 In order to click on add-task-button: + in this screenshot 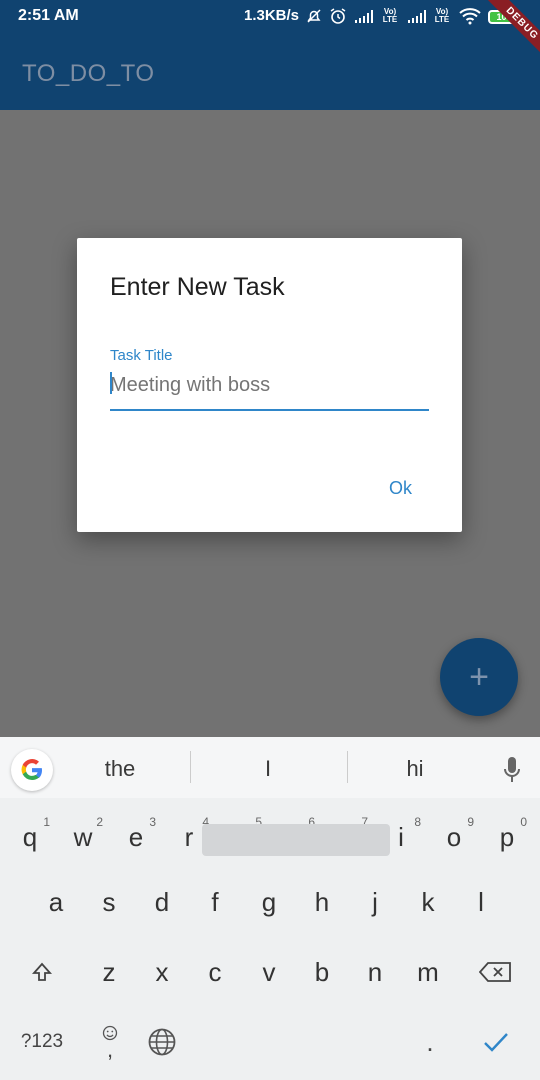, I will do `click(479, 677)`.